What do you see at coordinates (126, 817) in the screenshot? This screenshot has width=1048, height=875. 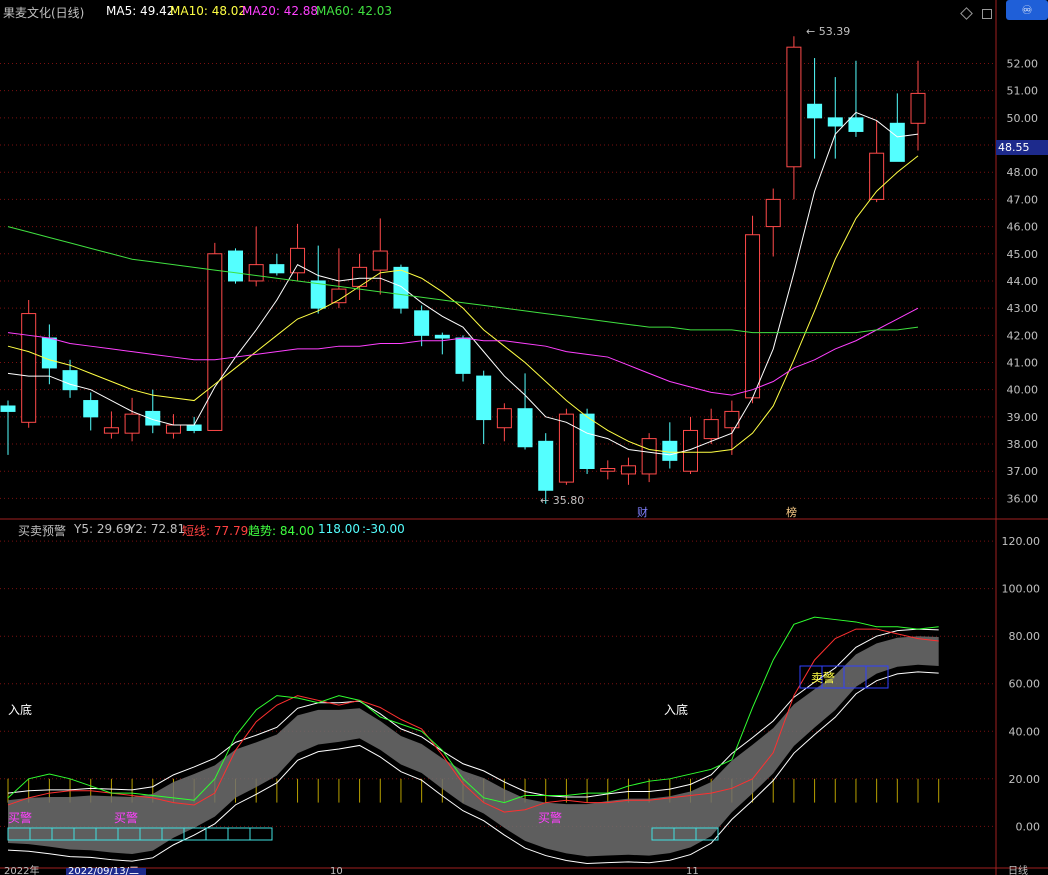 I see `buy-alert-label-2: 买警` at bounding box center [126, 817].